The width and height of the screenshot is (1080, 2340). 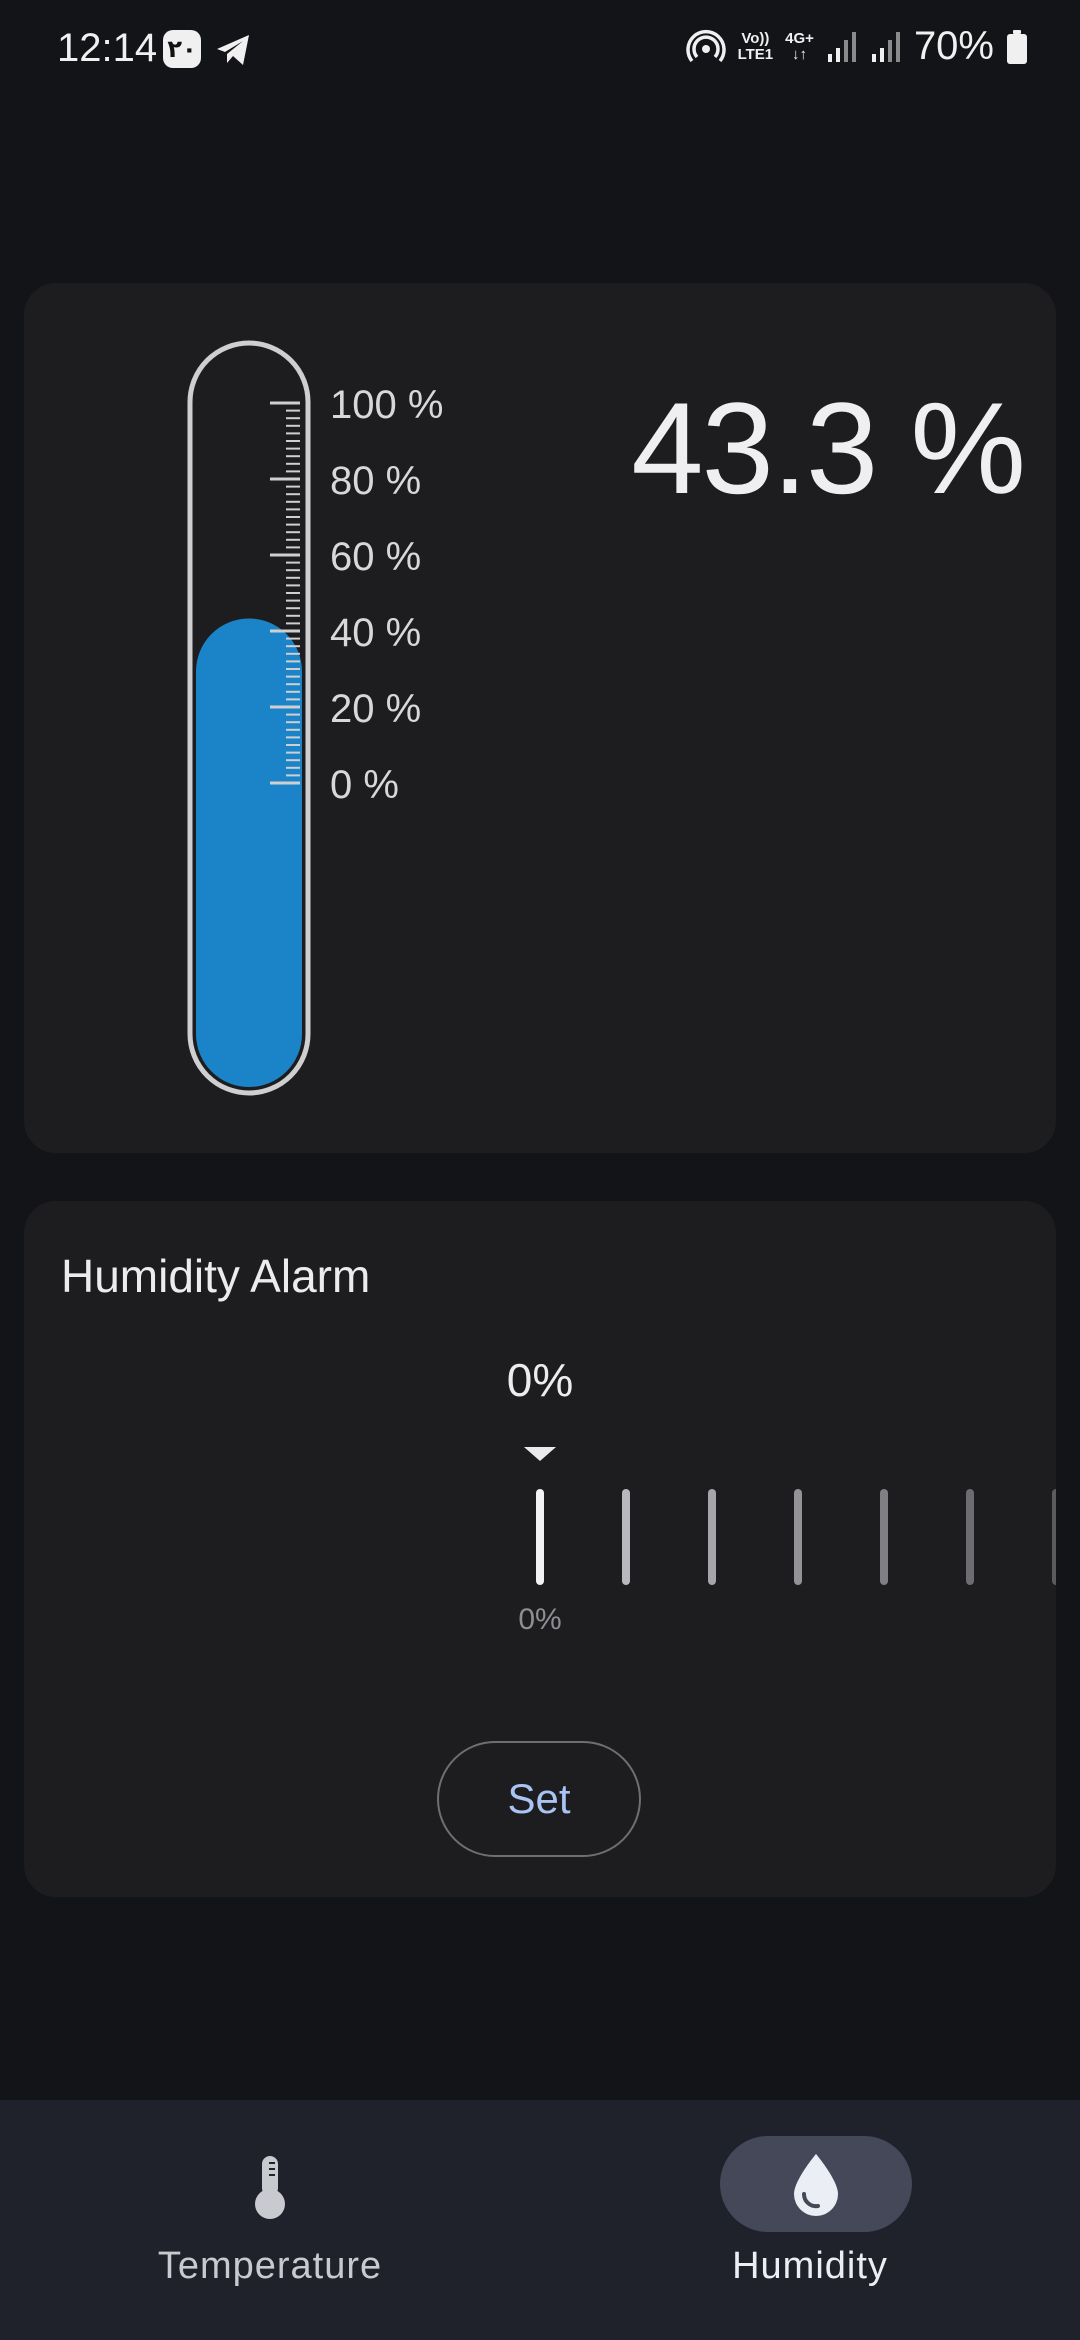 I want to click on water-drop-icon, so click(x=816, y=2185).